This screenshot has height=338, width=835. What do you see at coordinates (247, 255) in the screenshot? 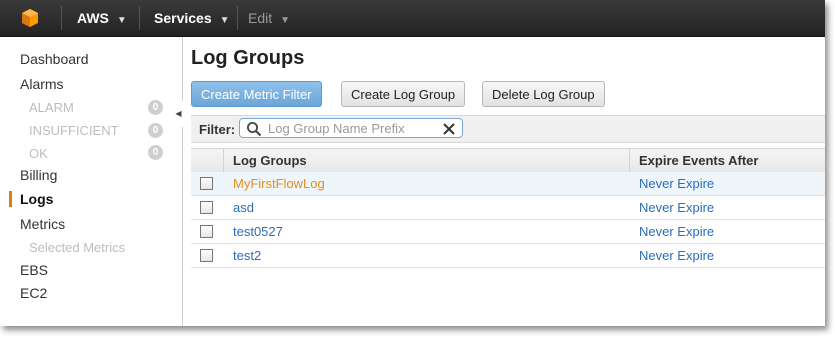
I see `log-group-name-link: test2` at bounding box center [247, 255].